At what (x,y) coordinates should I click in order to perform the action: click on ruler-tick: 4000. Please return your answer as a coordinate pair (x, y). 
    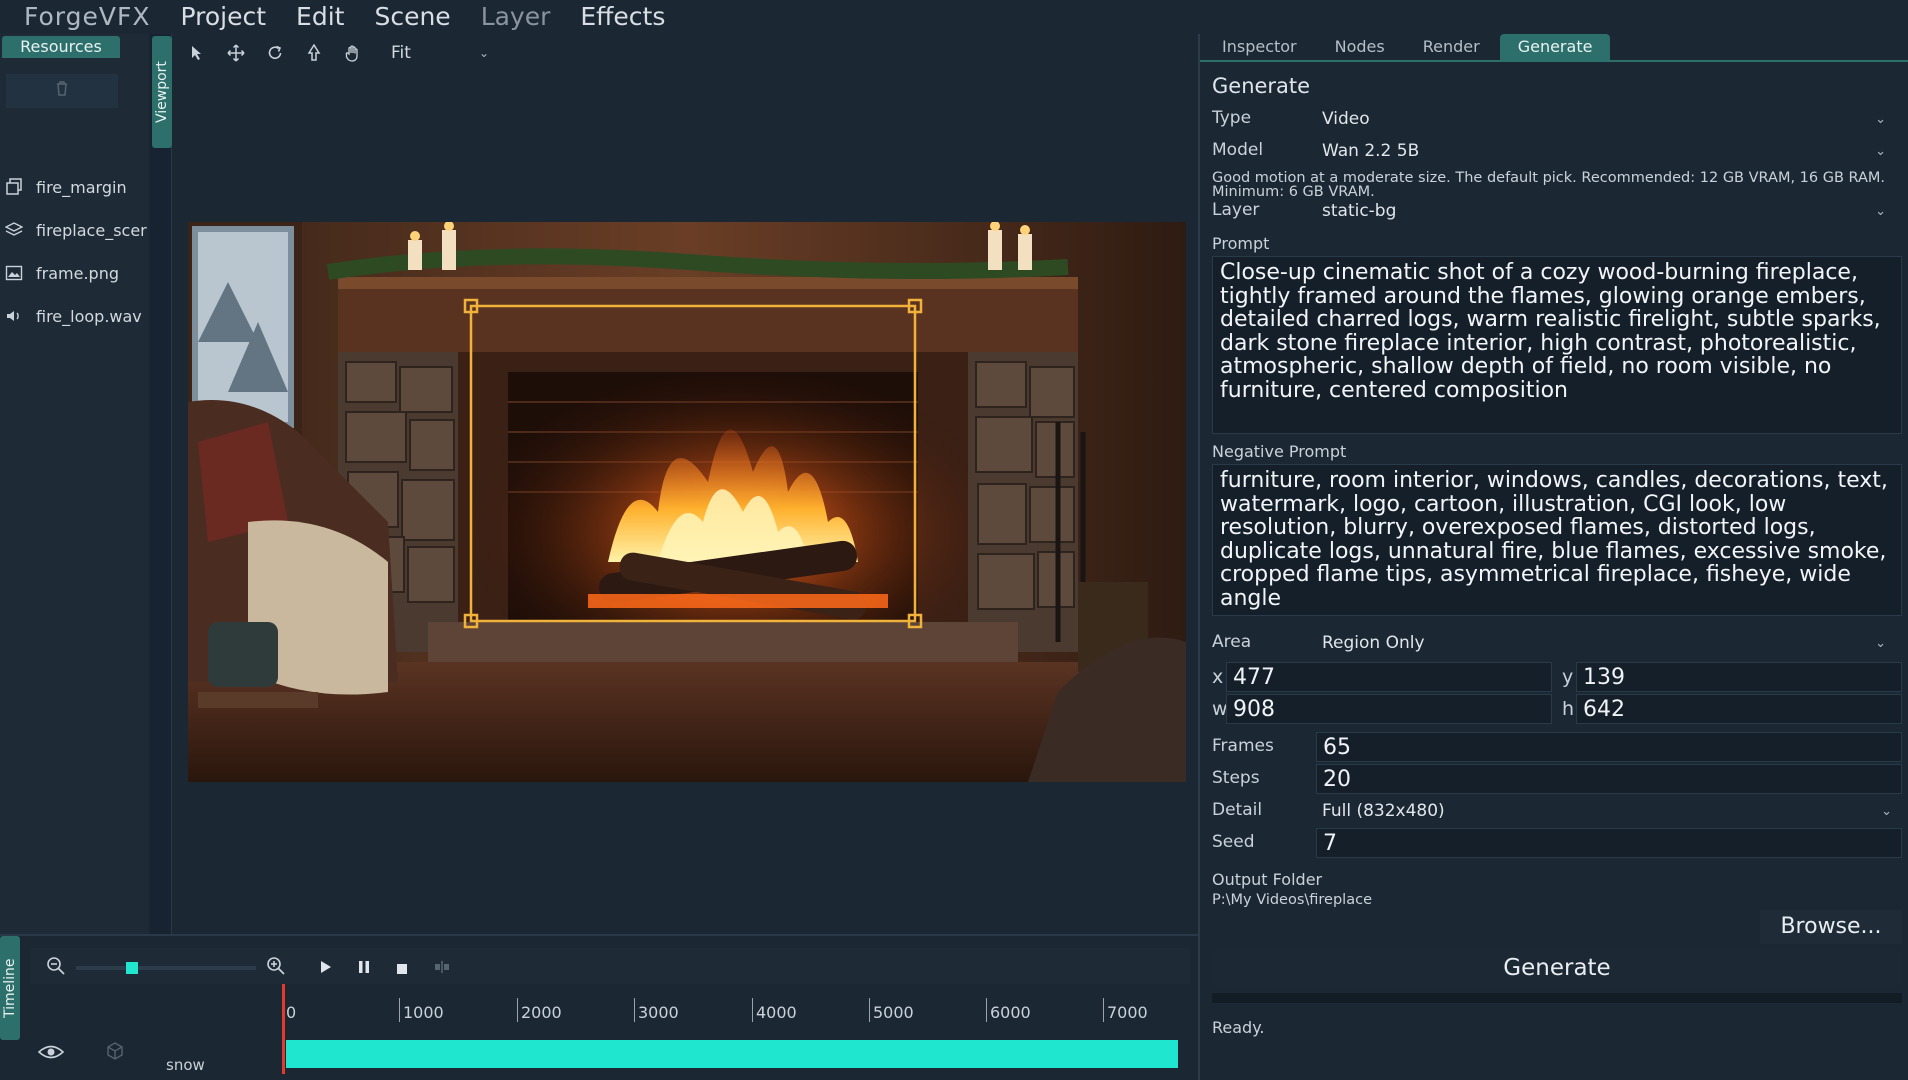
    Looking at the image, I should click on (774, 1010).